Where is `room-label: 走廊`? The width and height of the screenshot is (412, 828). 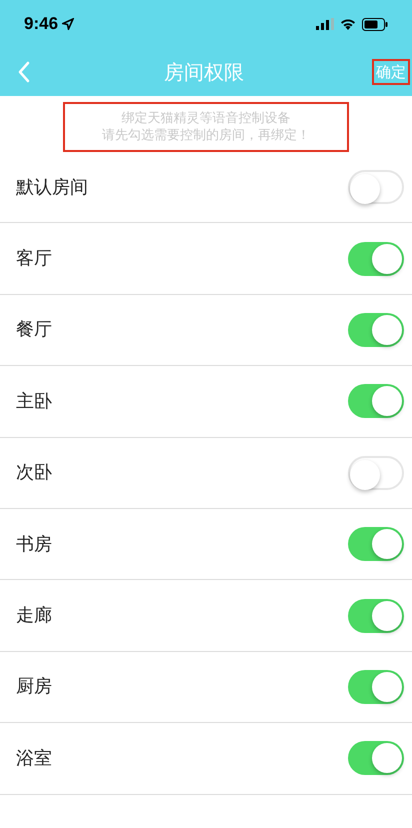 room-label: 走廊 is located at coordinates (34, 616).